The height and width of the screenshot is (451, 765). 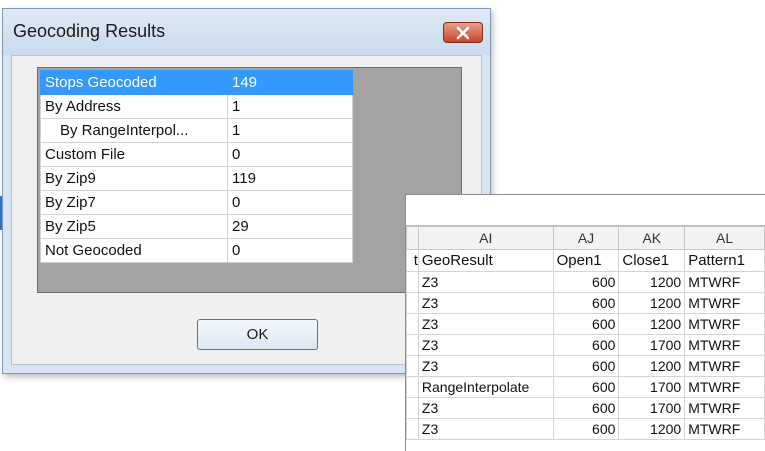 What do you see at coordinates (485, 387) in the screenshot?
I see `table-cell: RangeInterpolate` at bounding box center [485, 387].